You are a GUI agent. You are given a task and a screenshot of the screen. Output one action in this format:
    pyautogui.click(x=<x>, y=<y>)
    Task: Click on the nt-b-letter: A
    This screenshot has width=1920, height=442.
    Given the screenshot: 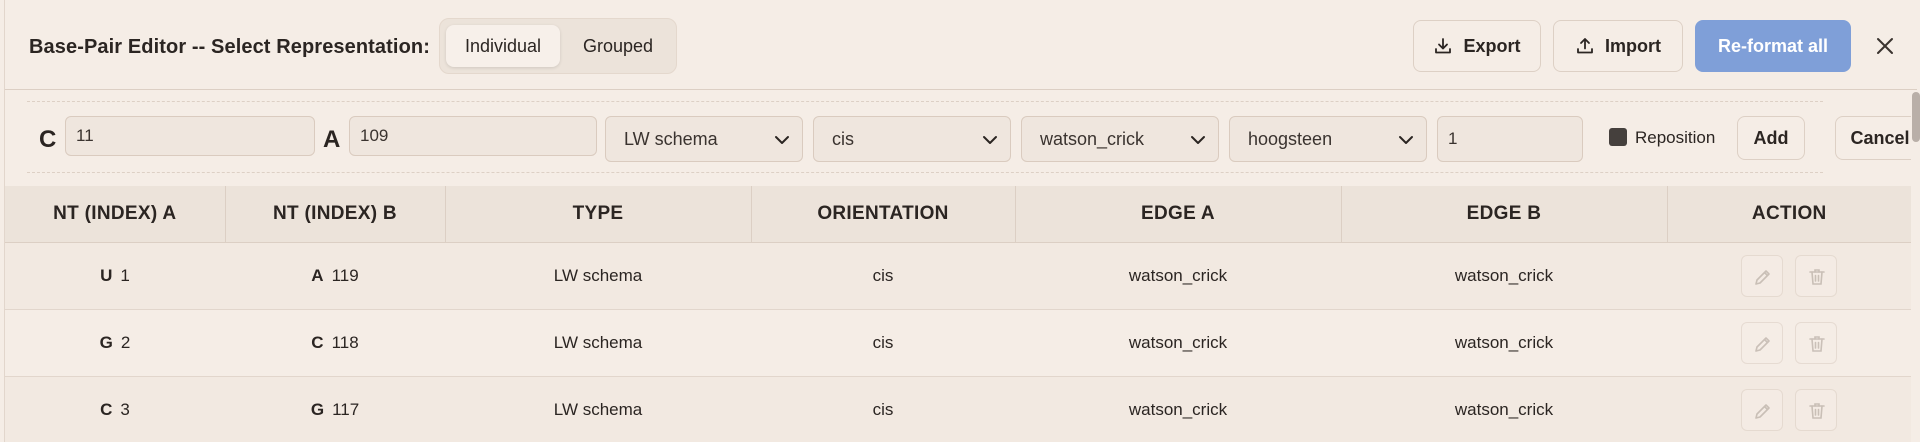 What is the action you would take?
    pyautogui.click(x=332, y=139)
    